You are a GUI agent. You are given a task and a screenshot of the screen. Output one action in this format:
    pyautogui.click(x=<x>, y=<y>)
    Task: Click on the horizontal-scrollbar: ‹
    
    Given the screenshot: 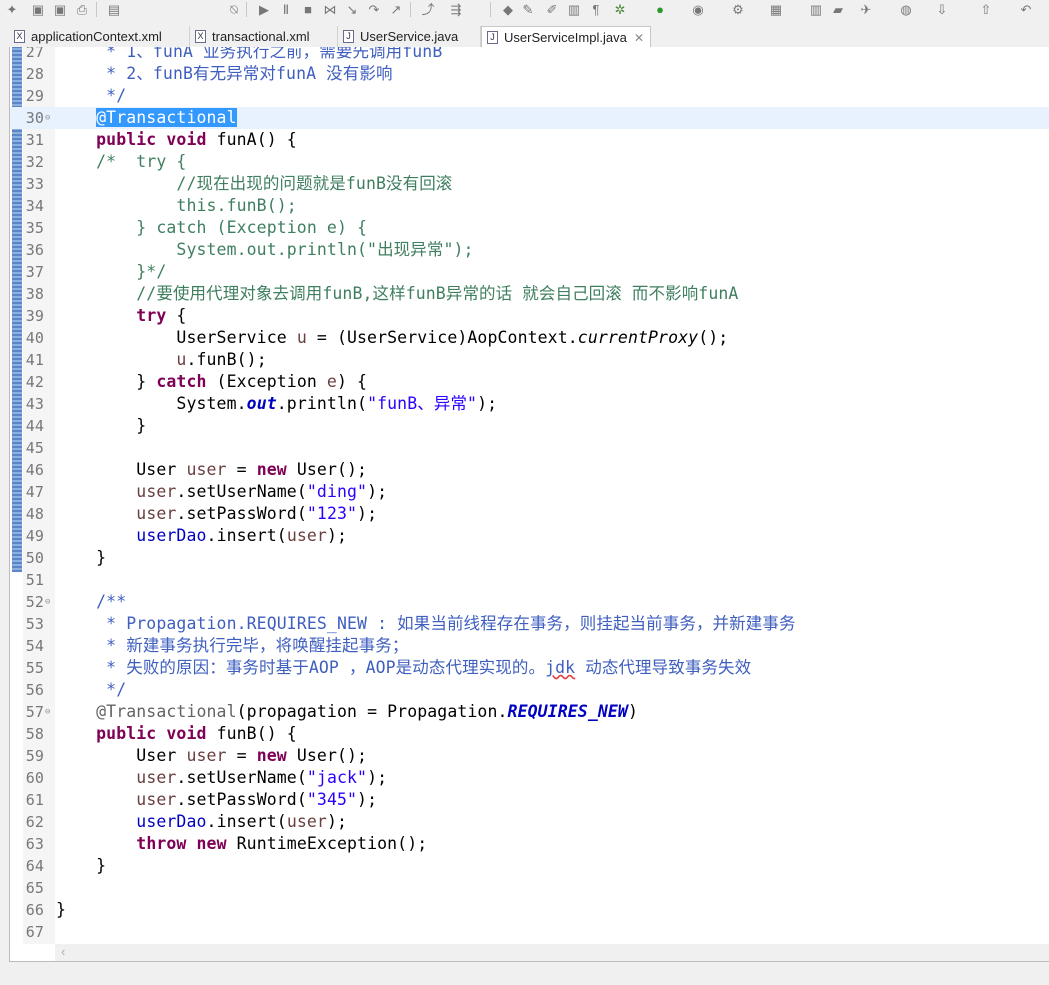 What is the action you would take?
    pyautogui.click(x=552, y=952)
    